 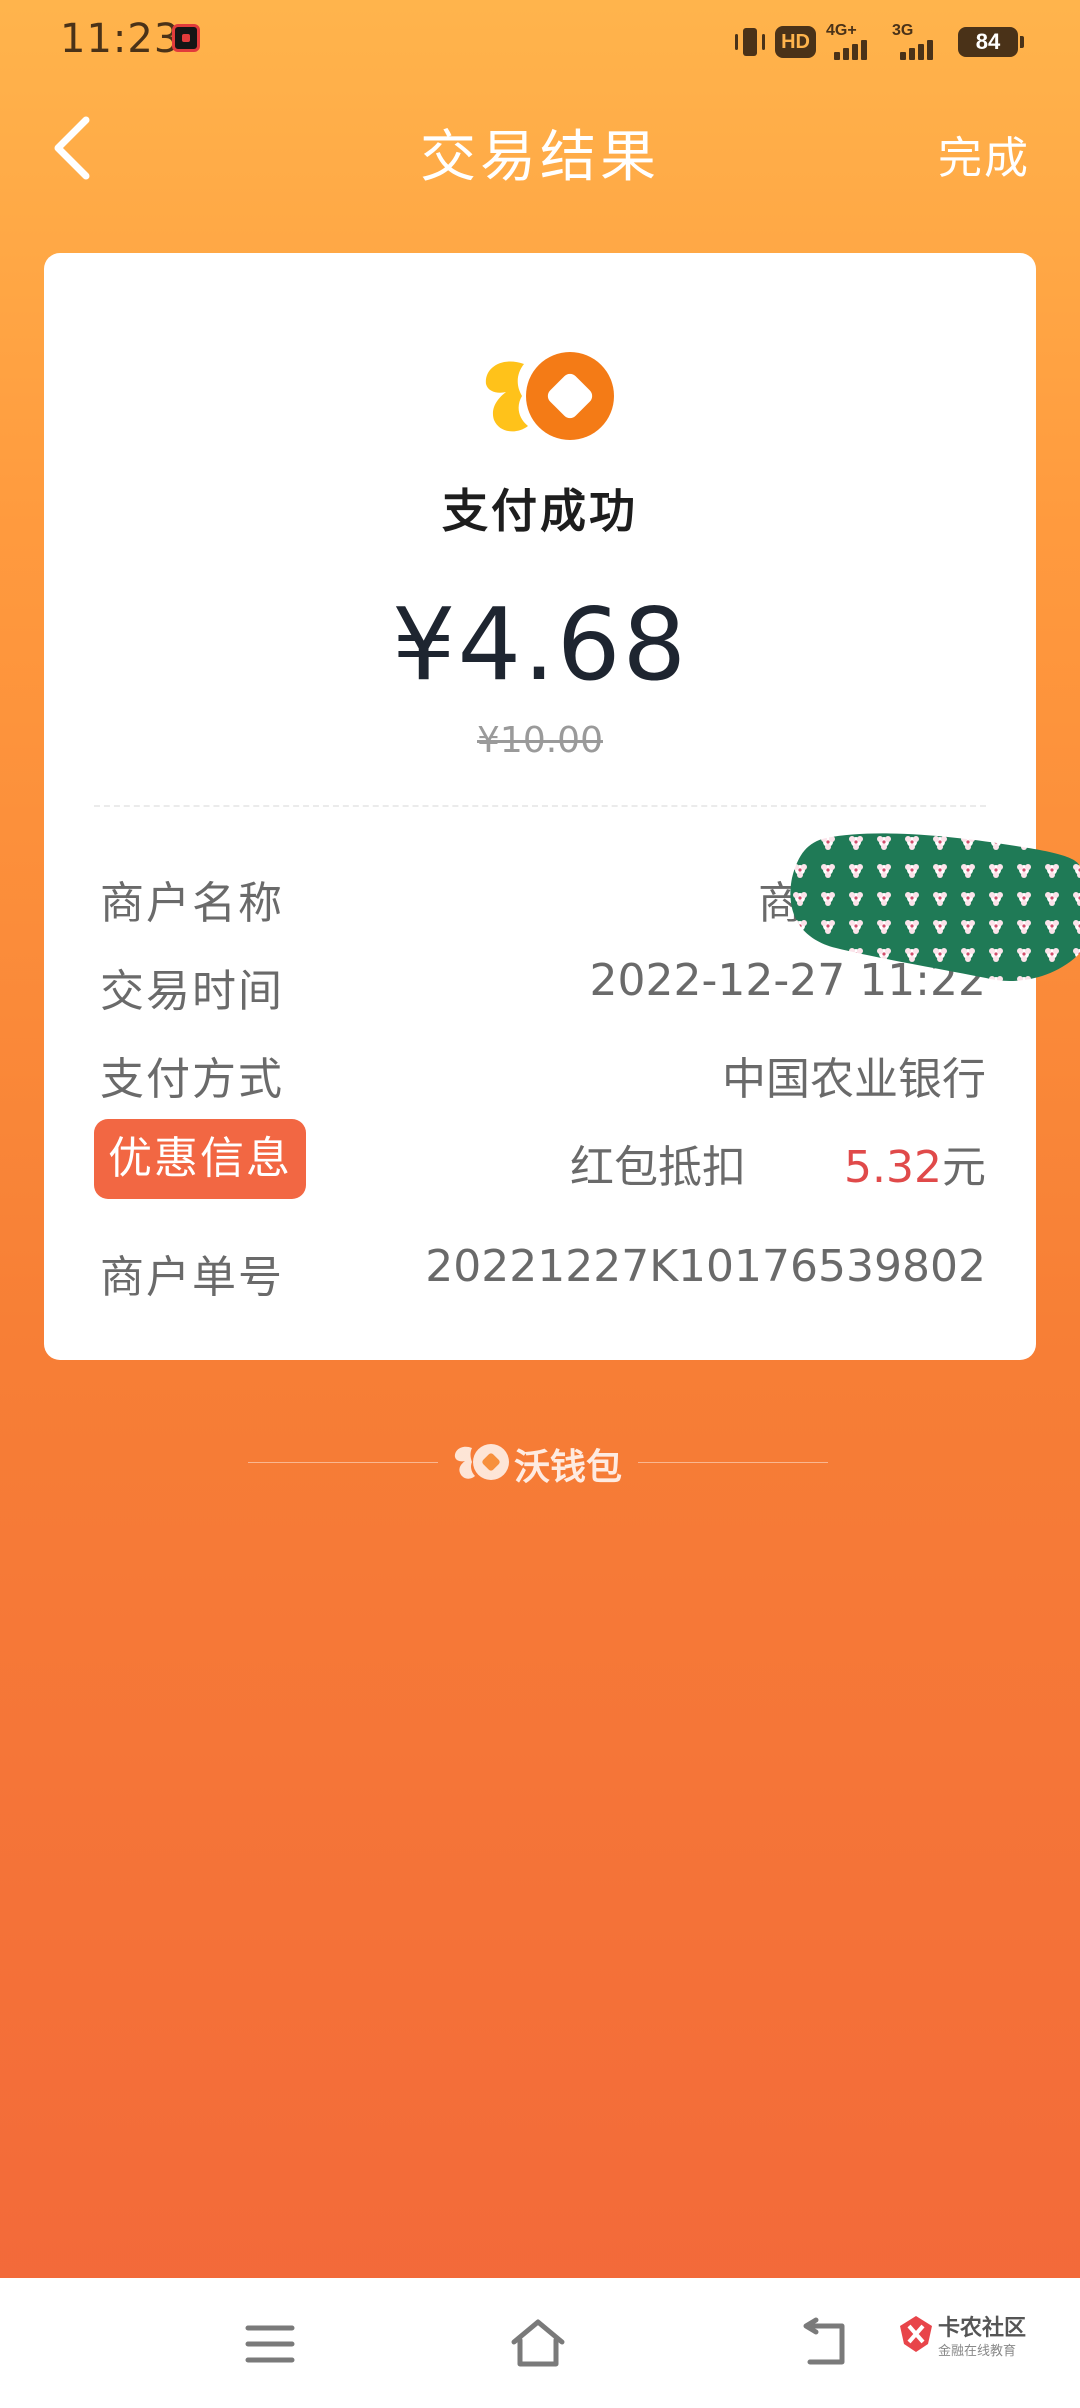 I want to click on navigation-bar: 卡农社区 金融在线教育, so click(x=540, y=2343).